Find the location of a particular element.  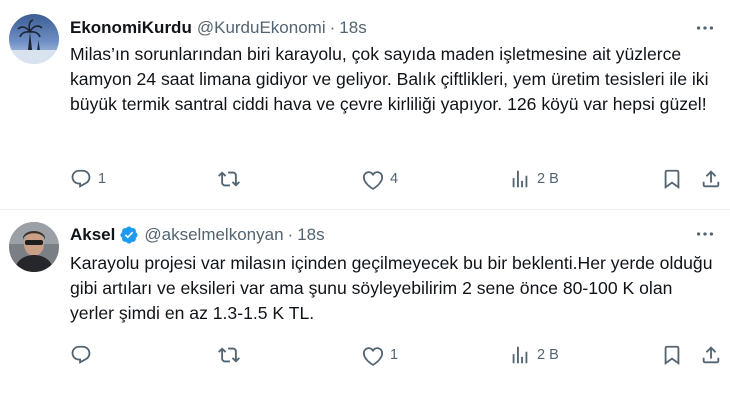

tweet-actions: 1 2 B is located at coordinates (393, 355).